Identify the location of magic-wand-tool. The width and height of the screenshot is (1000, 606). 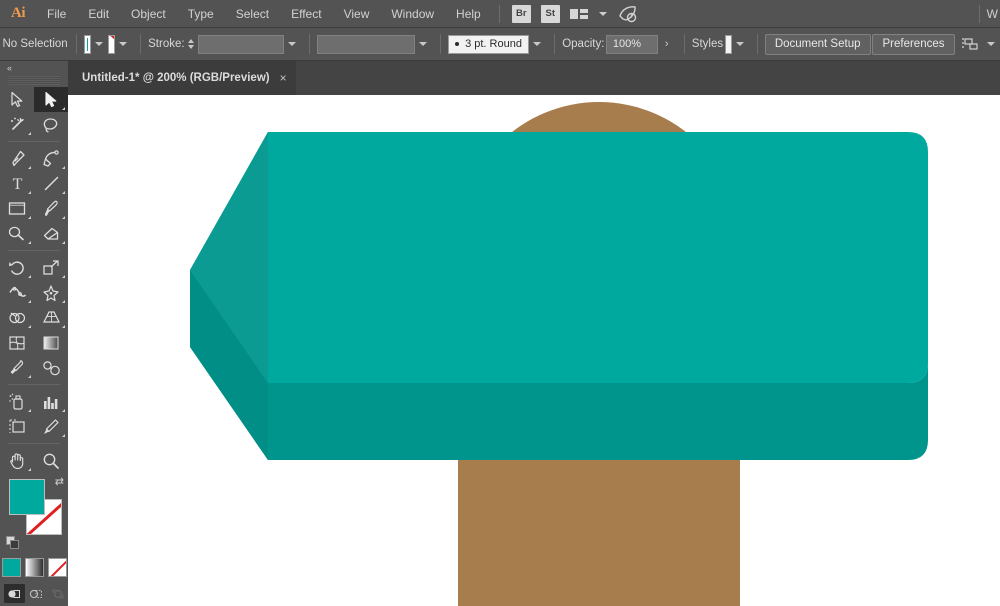
(17, 124).